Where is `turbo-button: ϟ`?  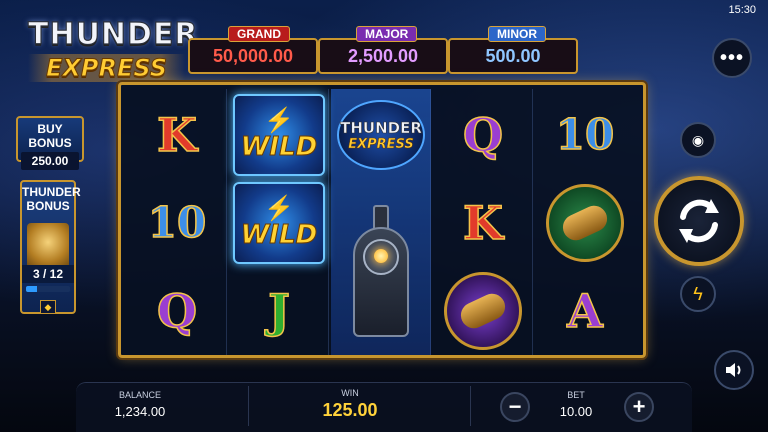
turbo-button: ϟ is located at coordinates (698, 294).